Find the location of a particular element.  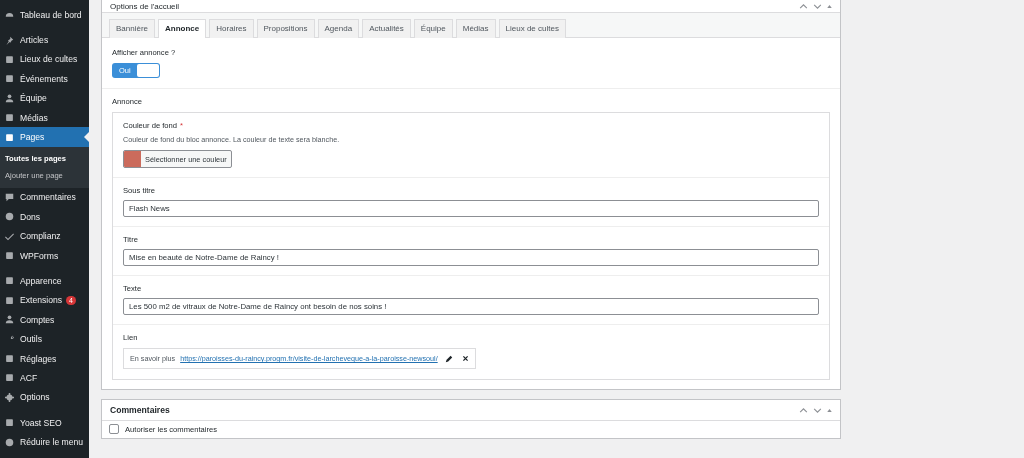

close-icon is located at coordinates (465, 358).